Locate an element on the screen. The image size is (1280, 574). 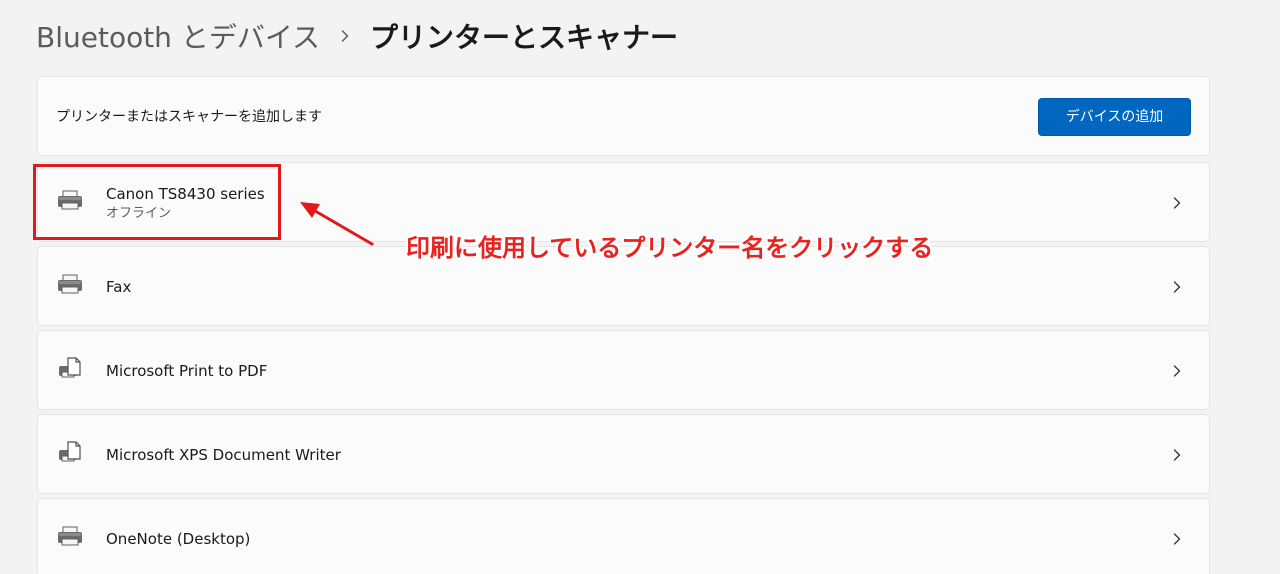
device-name: Microsoft XPS Document Writer is located at coordinates (223, 455).